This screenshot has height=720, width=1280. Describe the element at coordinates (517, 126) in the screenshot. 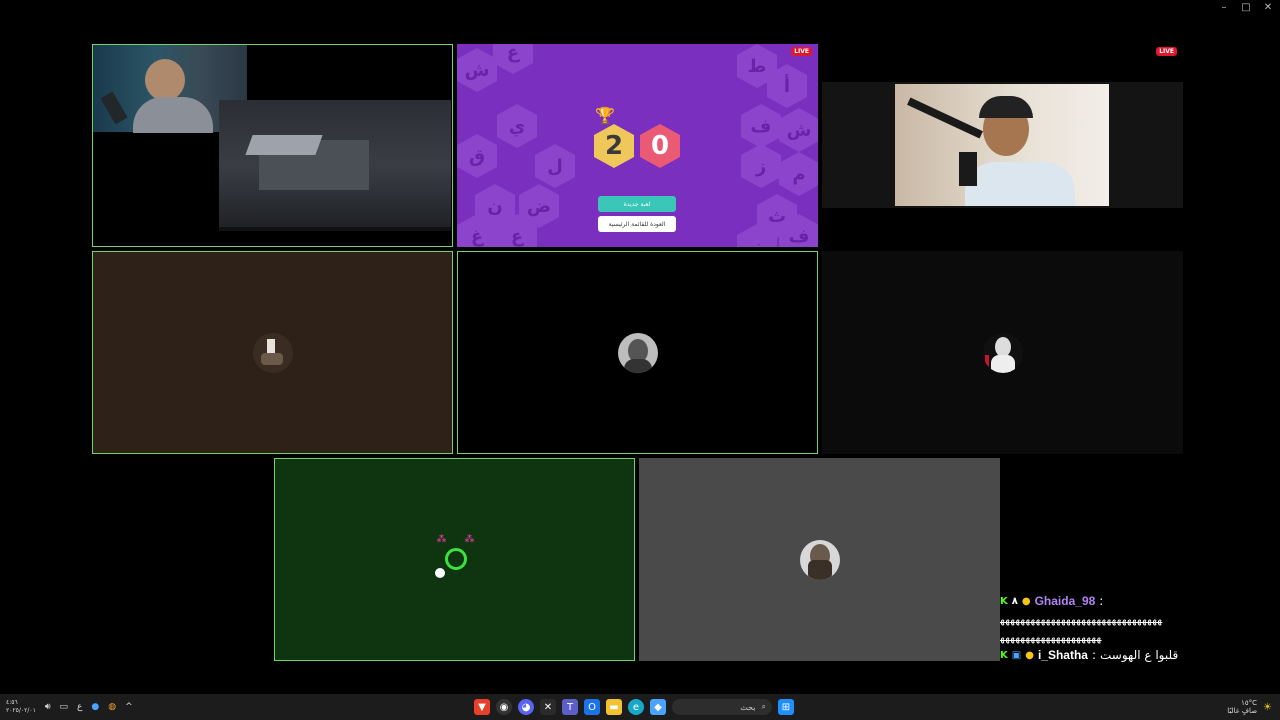

I see `bg-hex: ي` at that location.